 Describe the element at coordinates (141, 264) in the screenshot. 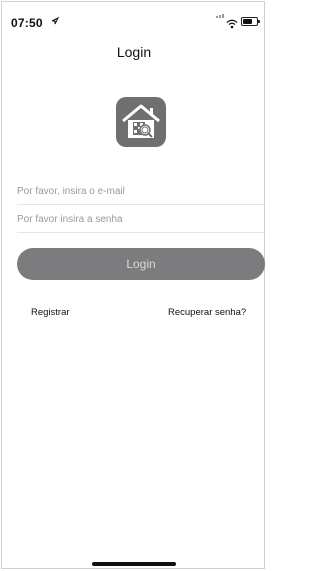

I see `login-button: Login` at that location.